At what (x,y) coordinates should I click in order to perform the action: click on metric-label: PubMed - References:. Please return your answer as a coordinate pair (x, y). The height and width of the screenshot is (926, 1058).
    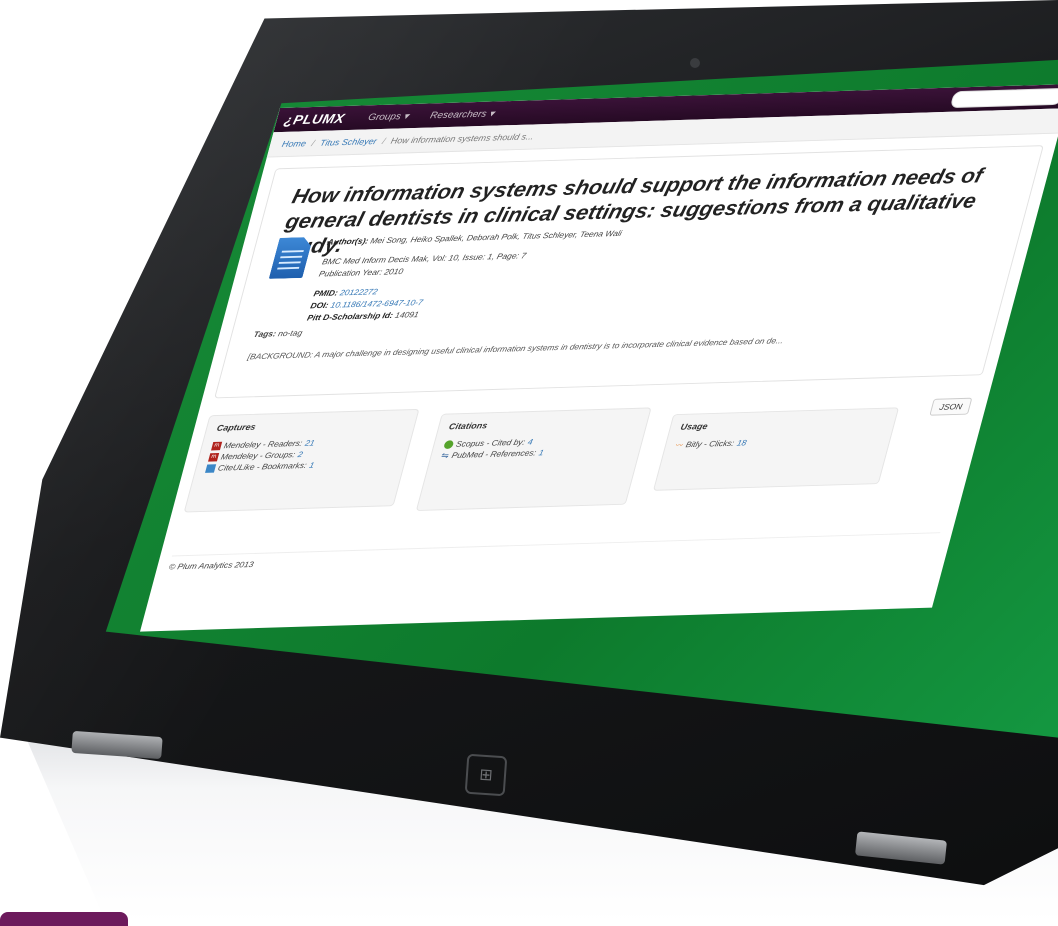
    Looking at the image, I should click on (493, 454).